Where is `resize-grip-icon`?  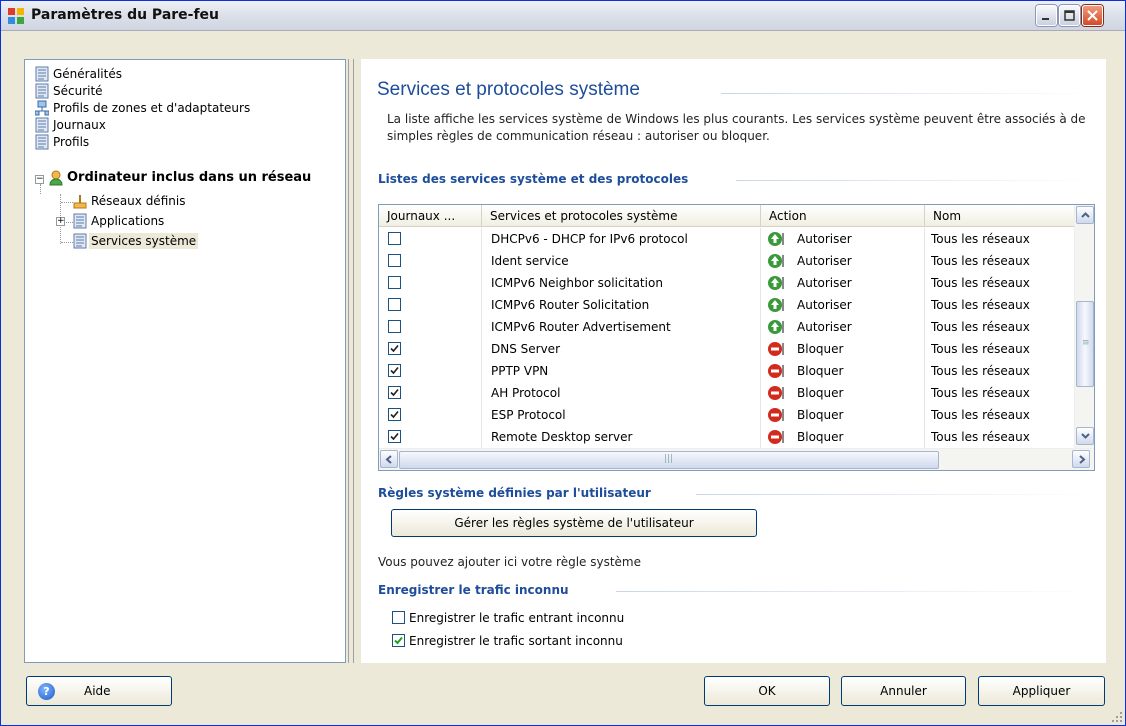 resize-grip-icon is located at coordinates (1117, 717).